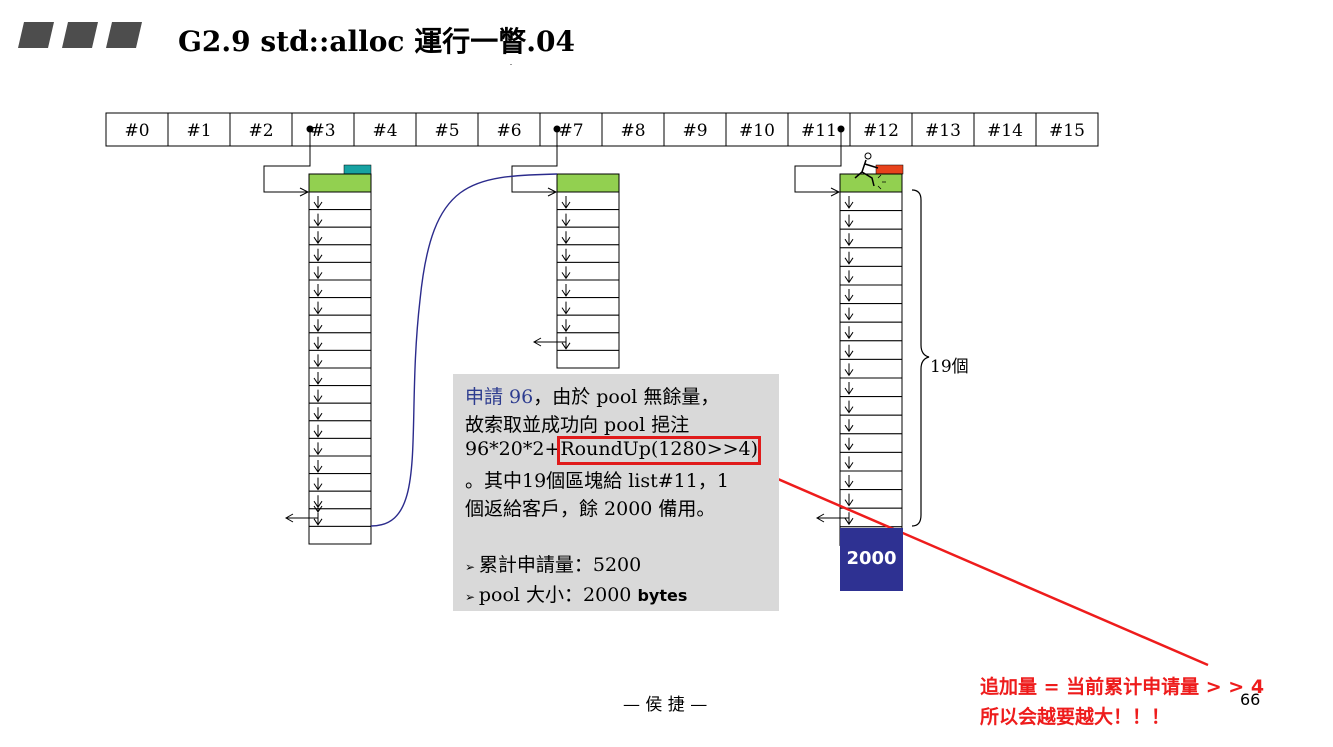  I want to click on footer-author: — 侯 捷 —, so click(665, 705).